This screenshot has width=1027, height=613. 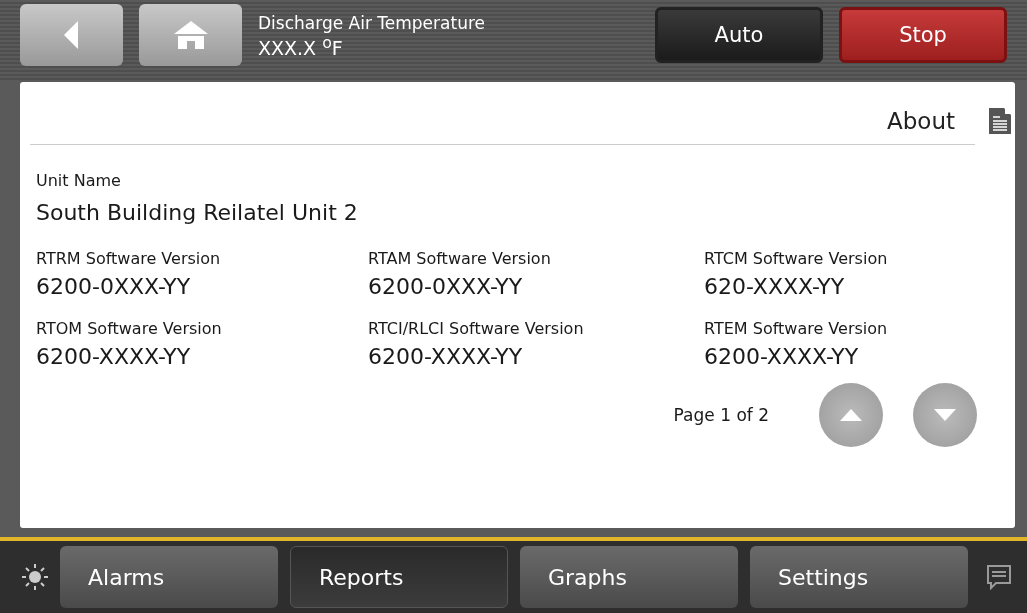 I want to click on field-value: South Building Reilatel Unit 2, so click(x=197, y=212).